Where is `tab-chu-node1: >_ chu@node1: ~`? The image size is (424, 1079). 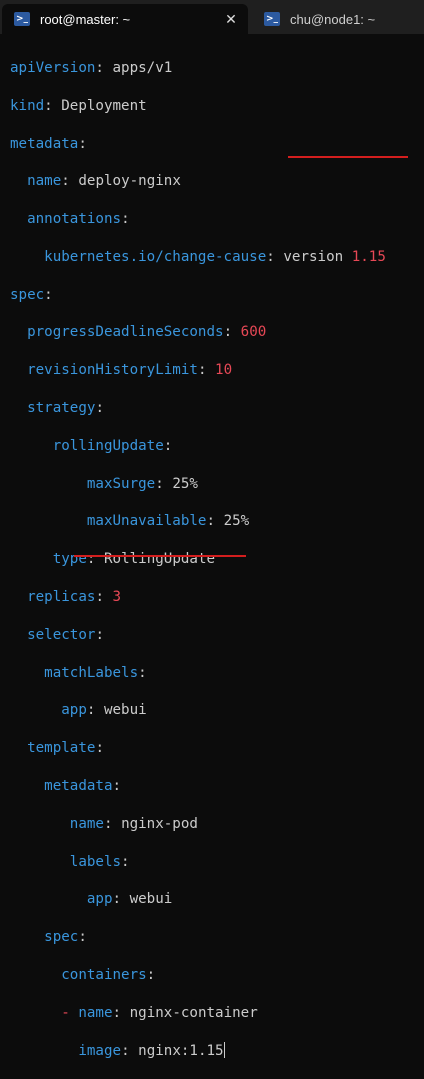
tab-chu-node1: >_ chu@node1: ~ is located at coordinates (337, 19).